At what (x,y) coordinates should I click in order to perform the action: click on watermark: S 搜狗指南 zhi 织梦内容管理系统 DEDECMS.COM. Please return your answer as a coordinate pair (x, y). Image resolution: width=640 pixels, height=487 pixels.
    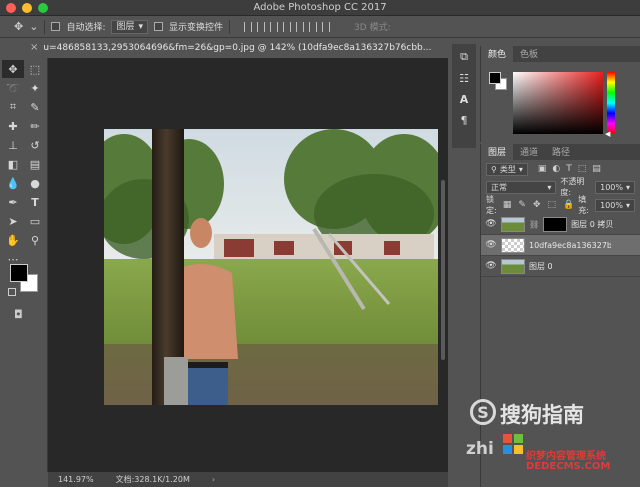
    Looking at the image, I should click on (553, 441).